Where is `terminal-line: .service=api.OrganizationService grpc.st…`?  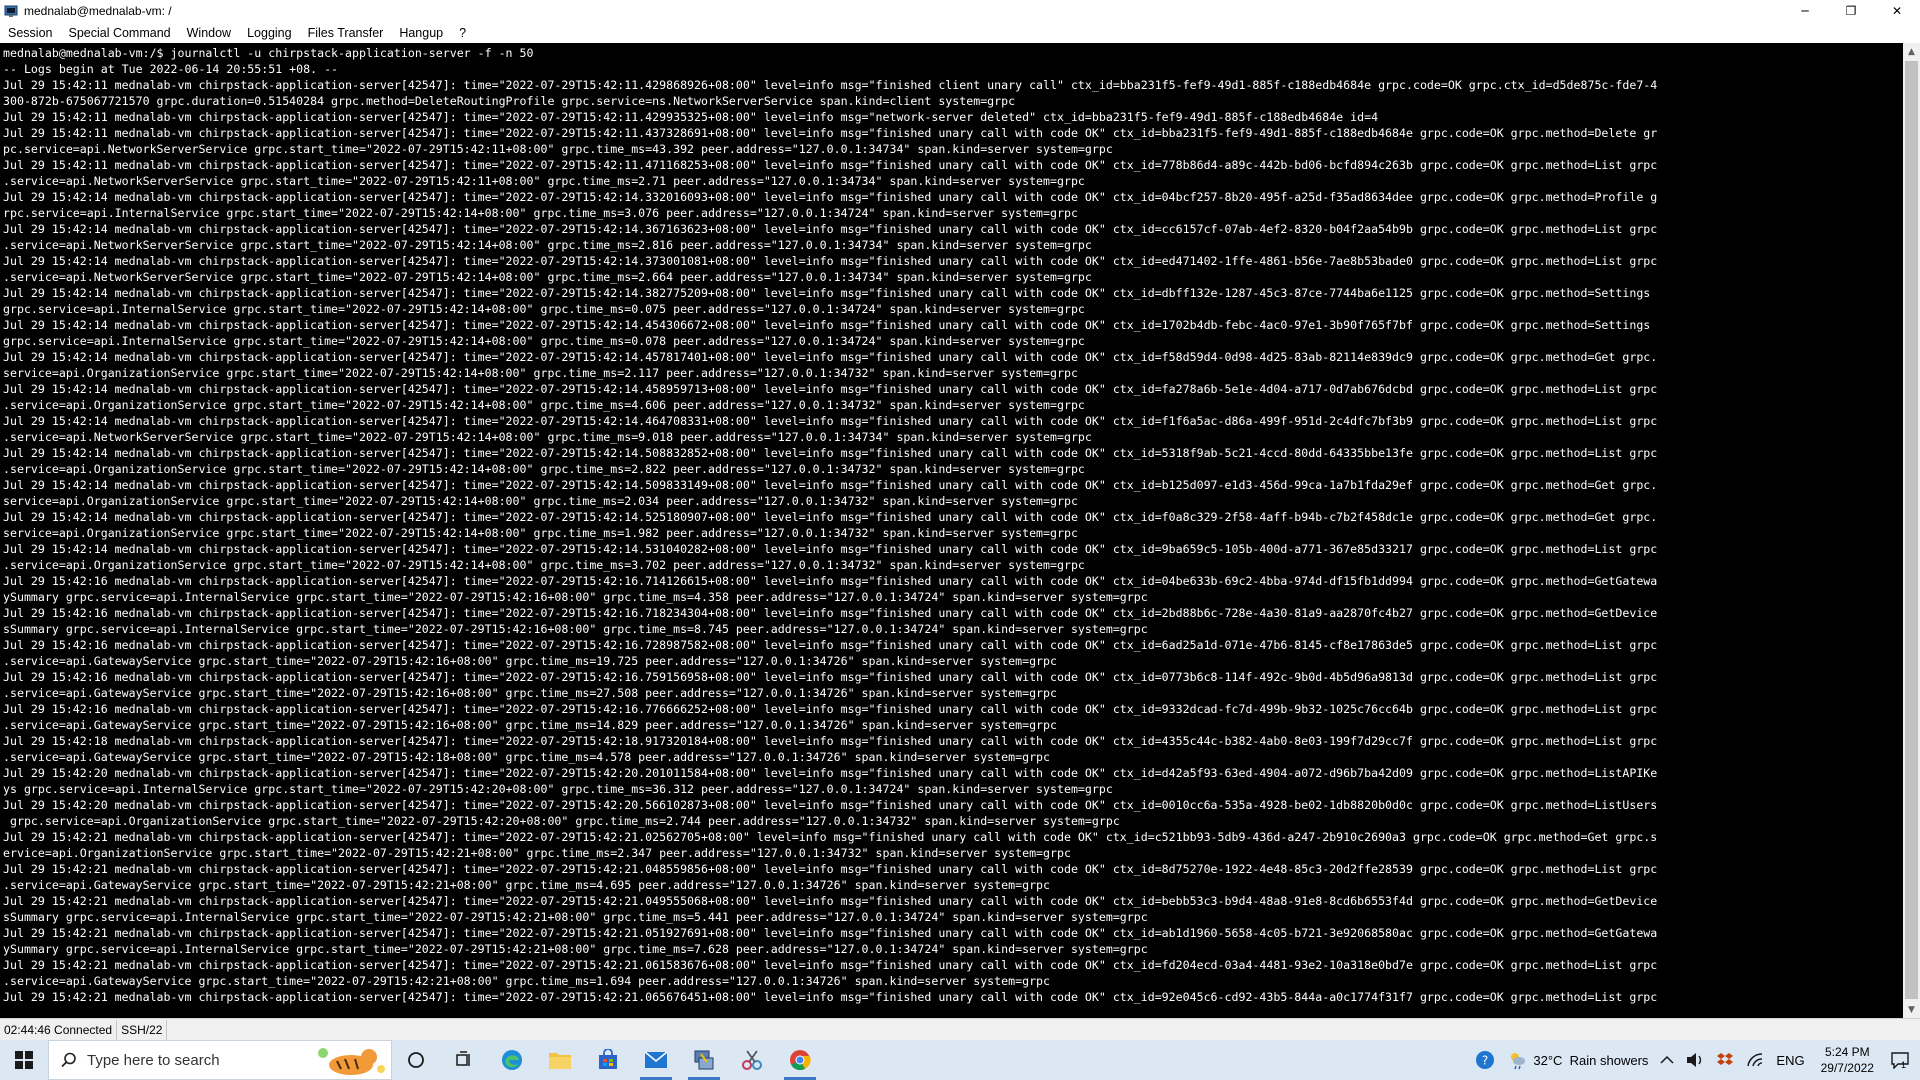
terminal-line: .service=api.OrganizationService grpc.st… is located at coordinates (544, 565).